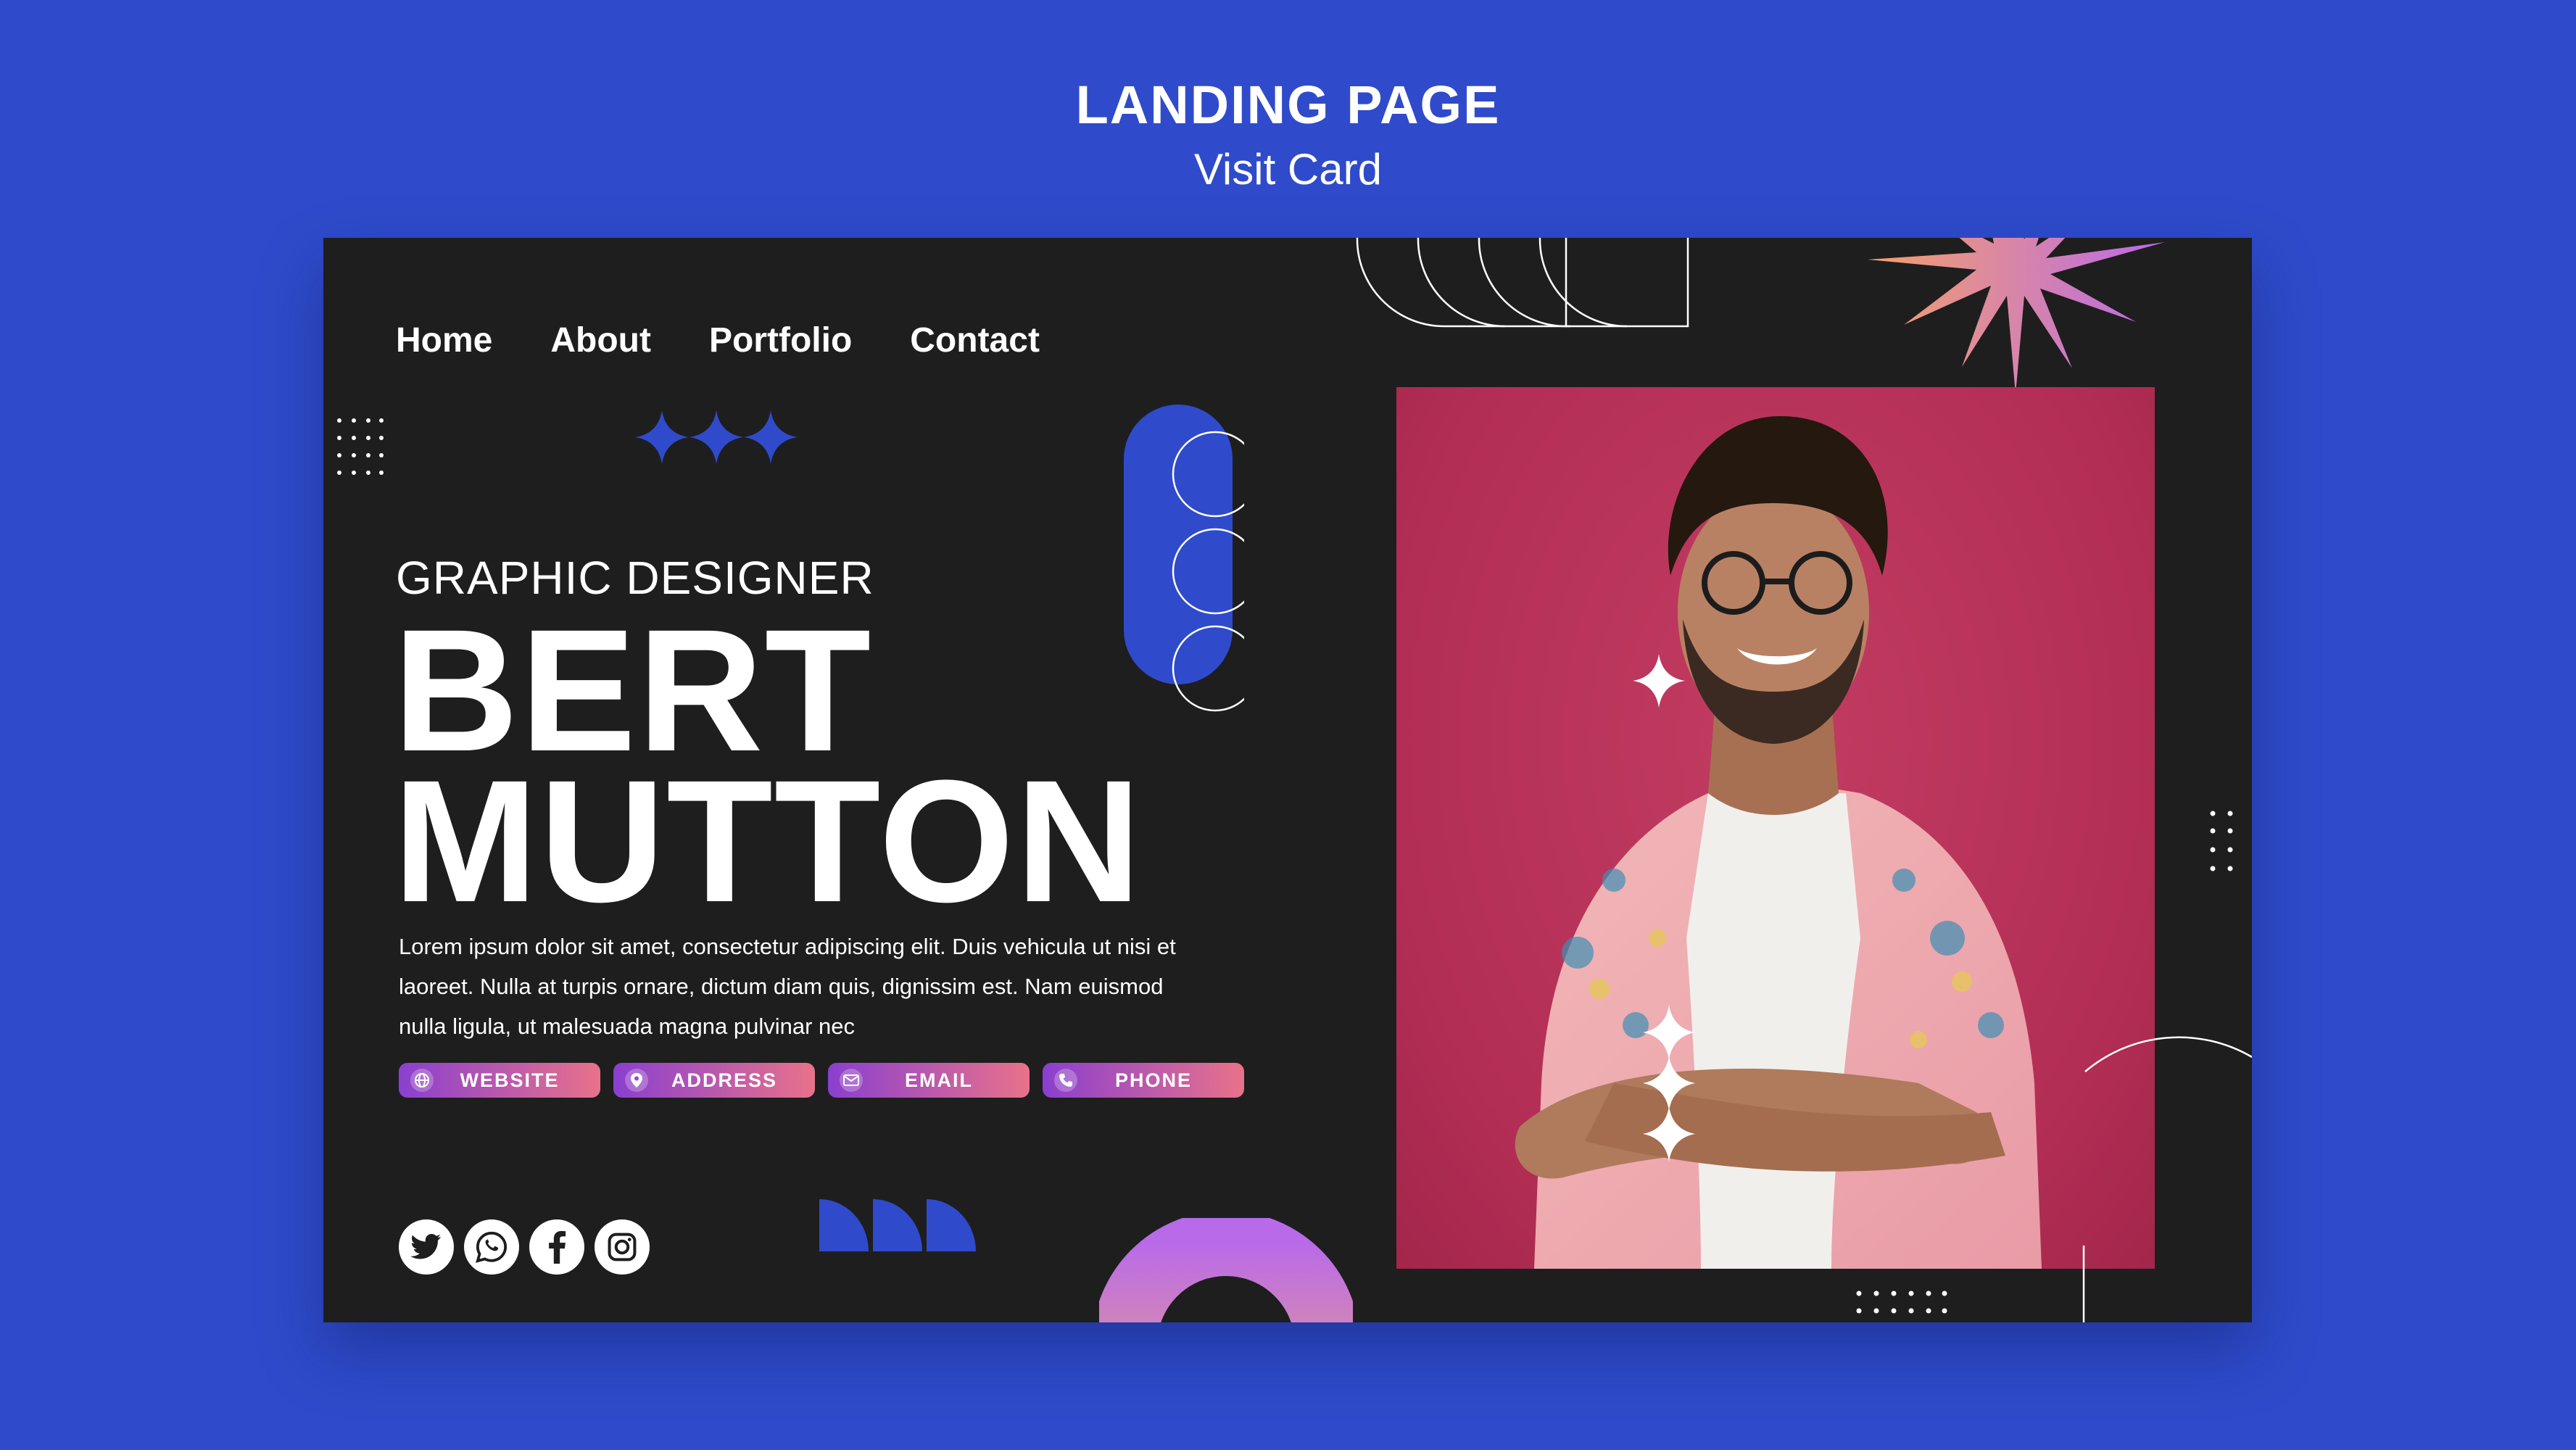 The height and width of the screenshot is (1450, 2576). What do you see at coordinates (361, 447) in the screenshot?
I see `dot-grid-decoration` at bounding box center [361, 447].